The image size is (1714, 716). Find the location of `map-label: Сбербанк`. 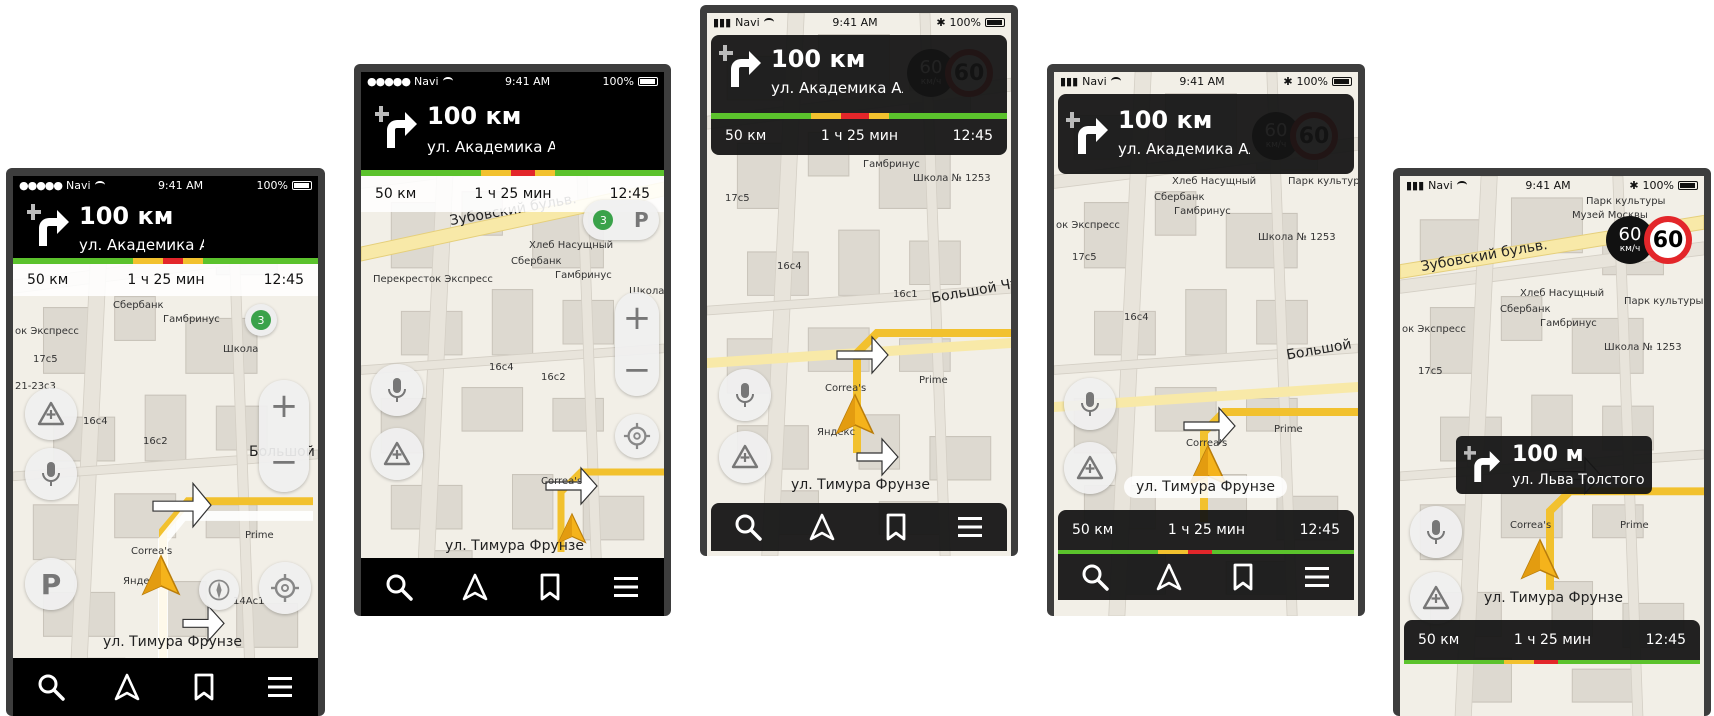

map-label: Сбербанк is located at coordinates (138, 305).